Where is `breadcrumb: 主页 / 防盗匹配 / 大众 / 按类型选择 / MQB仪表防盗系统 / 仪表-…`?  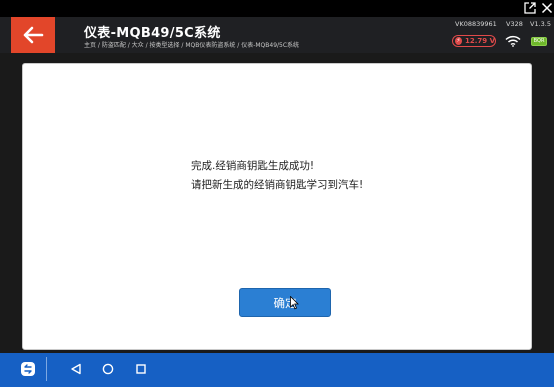
breadcrumb: 主页 / 防盗匹配 / 大众 / 按类型选择 / MQB仪表防盗系统 / 仪表-… is located at coordinates (192, 45).